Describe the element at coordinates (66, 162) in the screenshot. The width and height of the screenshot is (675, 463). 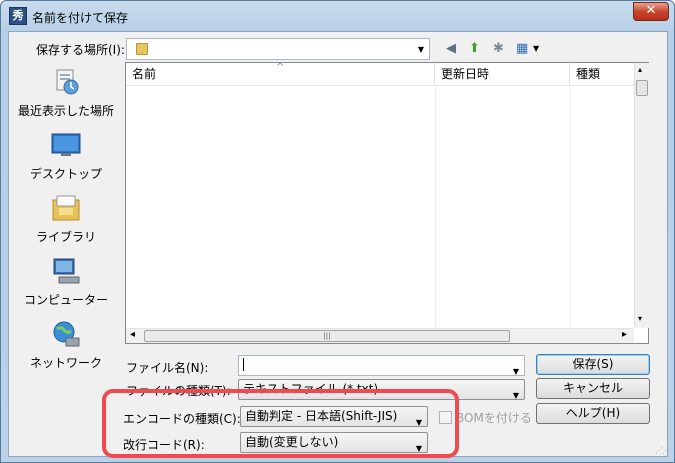
I see `place-desktop: デスクトップ` at that location.